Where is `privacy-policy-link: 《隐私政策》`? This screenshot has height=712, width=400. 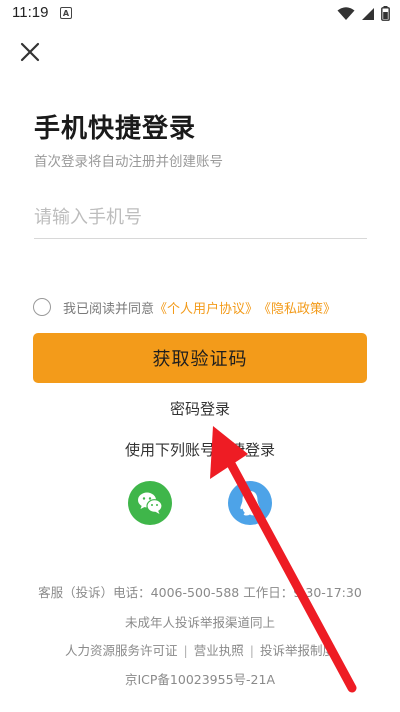
privacy-policy-link: 《隐私政策》 is located at coordinates (297, 307).